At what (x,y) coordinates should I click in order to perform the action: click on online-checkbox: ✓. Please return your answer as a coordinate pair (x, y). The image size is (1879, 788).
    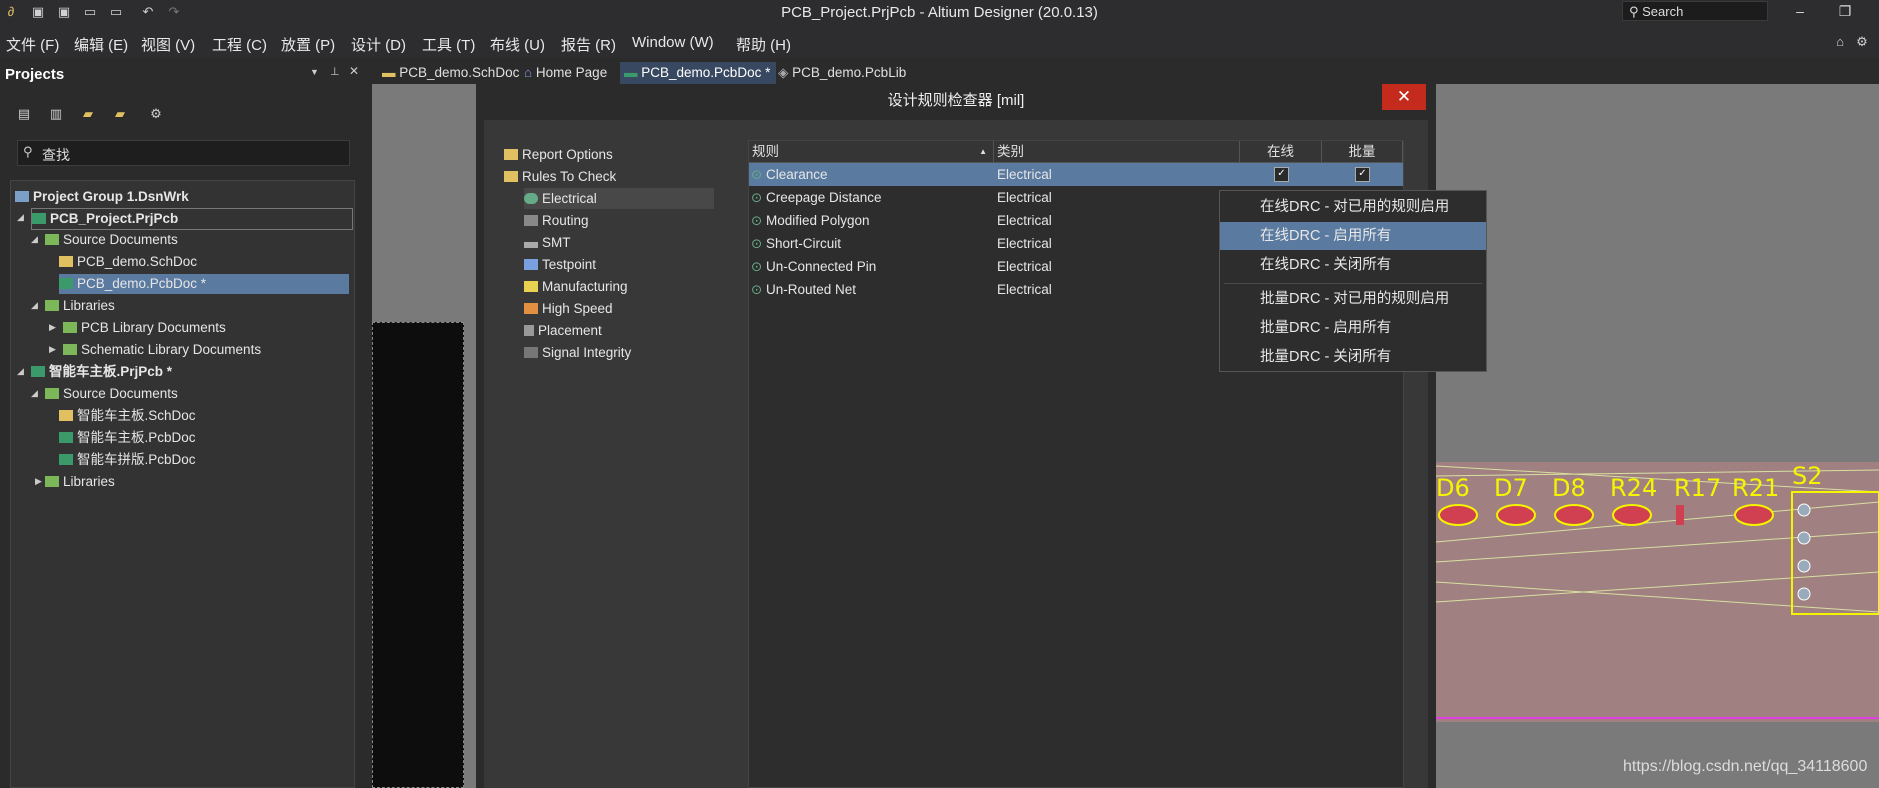
    Looking at the image, I should click on (1281, 174).